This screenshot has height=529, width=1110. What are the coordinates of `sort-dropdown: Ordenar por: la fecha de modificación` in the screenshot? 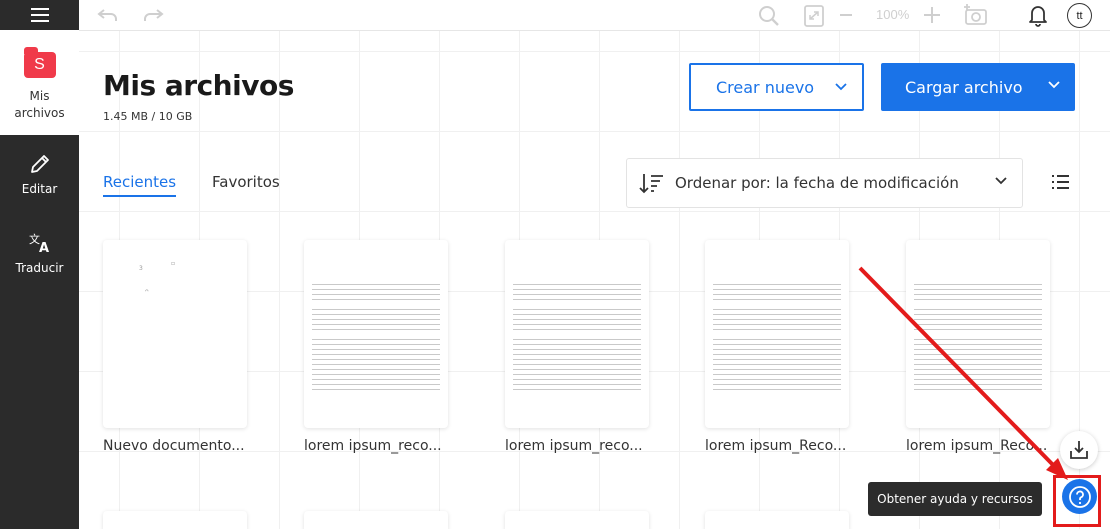 It's located at (824, 183).